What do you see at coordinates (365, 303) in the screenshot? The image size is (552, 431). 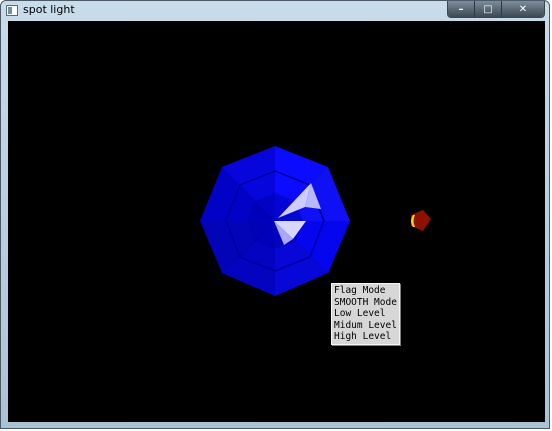 I see `menu-item-smooth-mode: SMOOTH Mode` at bounding box center [365, 303].